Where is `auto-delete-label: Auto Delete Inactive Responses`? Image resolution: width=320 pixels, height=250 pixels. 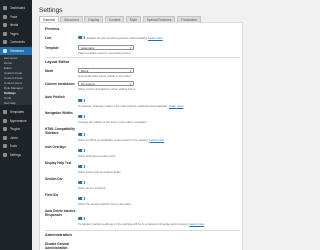 auto-delete-label: Auto Delete Inactive Responses is located at coordinates (60, 212).